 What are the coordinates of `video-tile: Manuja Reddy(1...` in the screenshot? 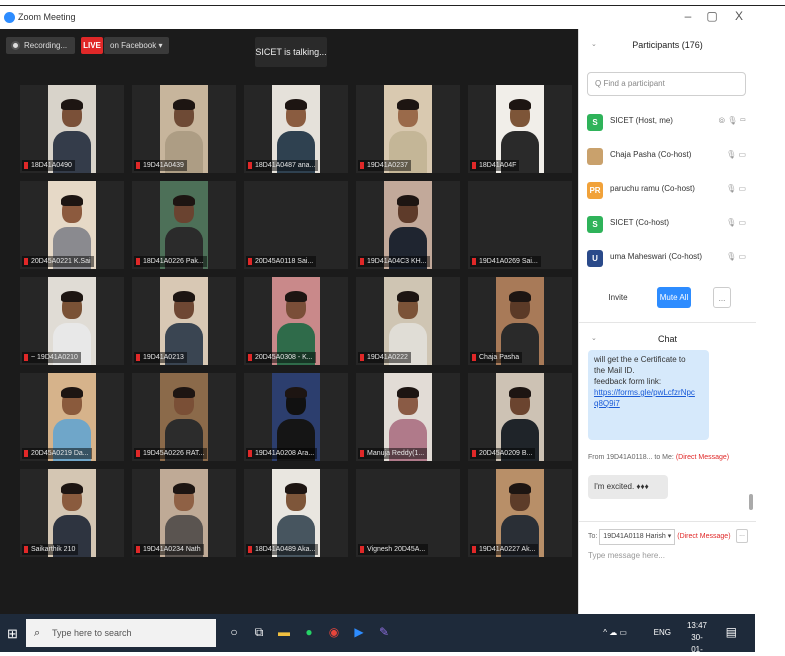 It's located at (408, 417).